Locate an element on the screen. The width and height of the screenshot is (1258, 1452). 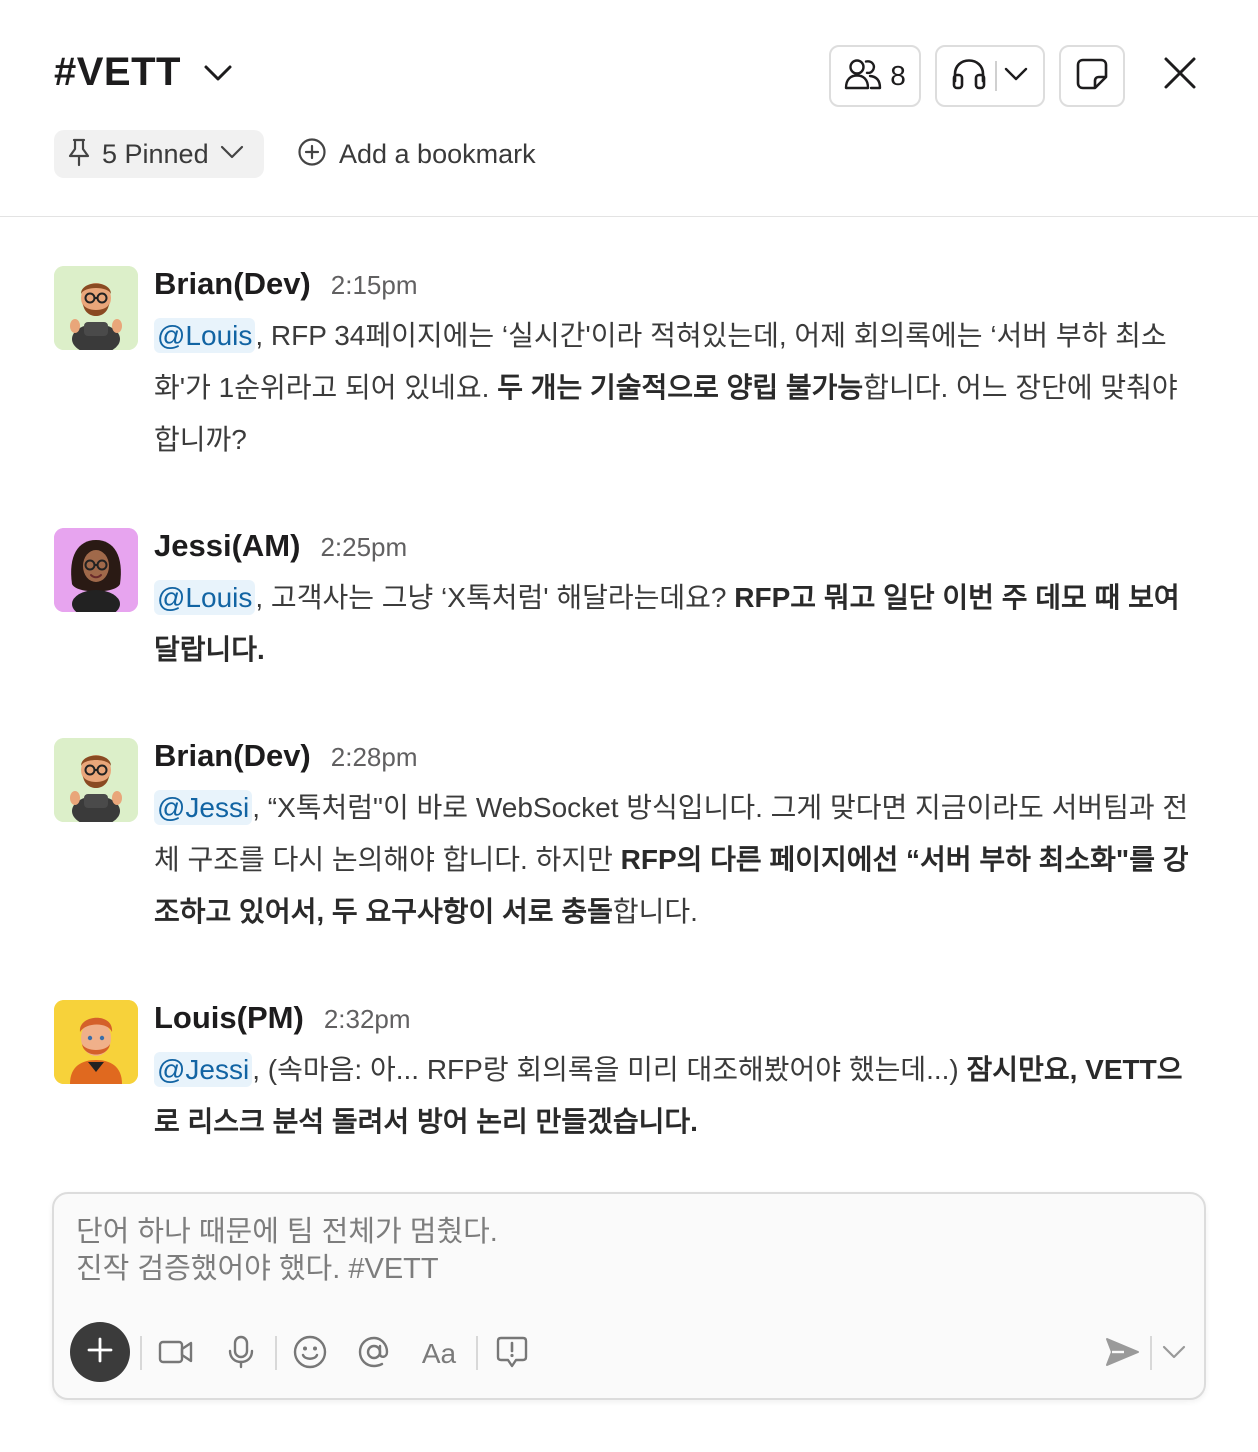
message-header: Jessi(AM) 2:25pm is located at coordinates (280, 546).